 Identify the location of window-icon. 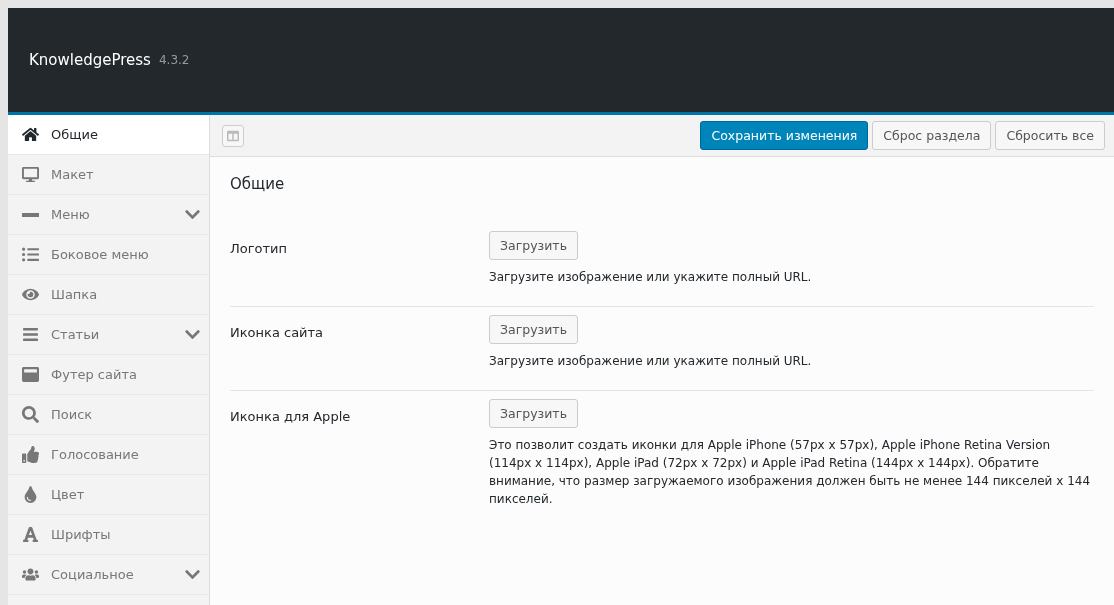
(30, 374).